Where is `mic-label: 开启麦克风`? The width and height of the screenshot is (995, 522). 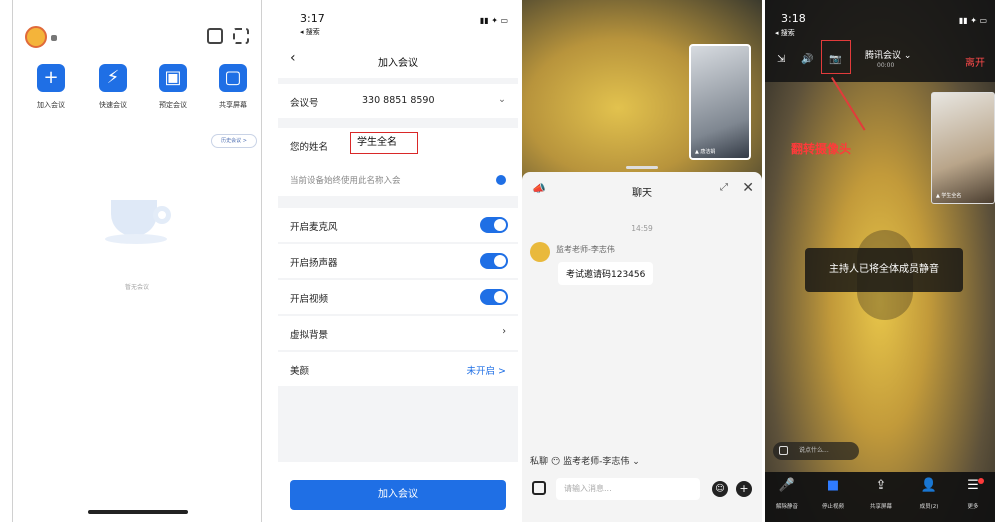 mic-label: 开启麦克风 is located at coordinates (314, 227).